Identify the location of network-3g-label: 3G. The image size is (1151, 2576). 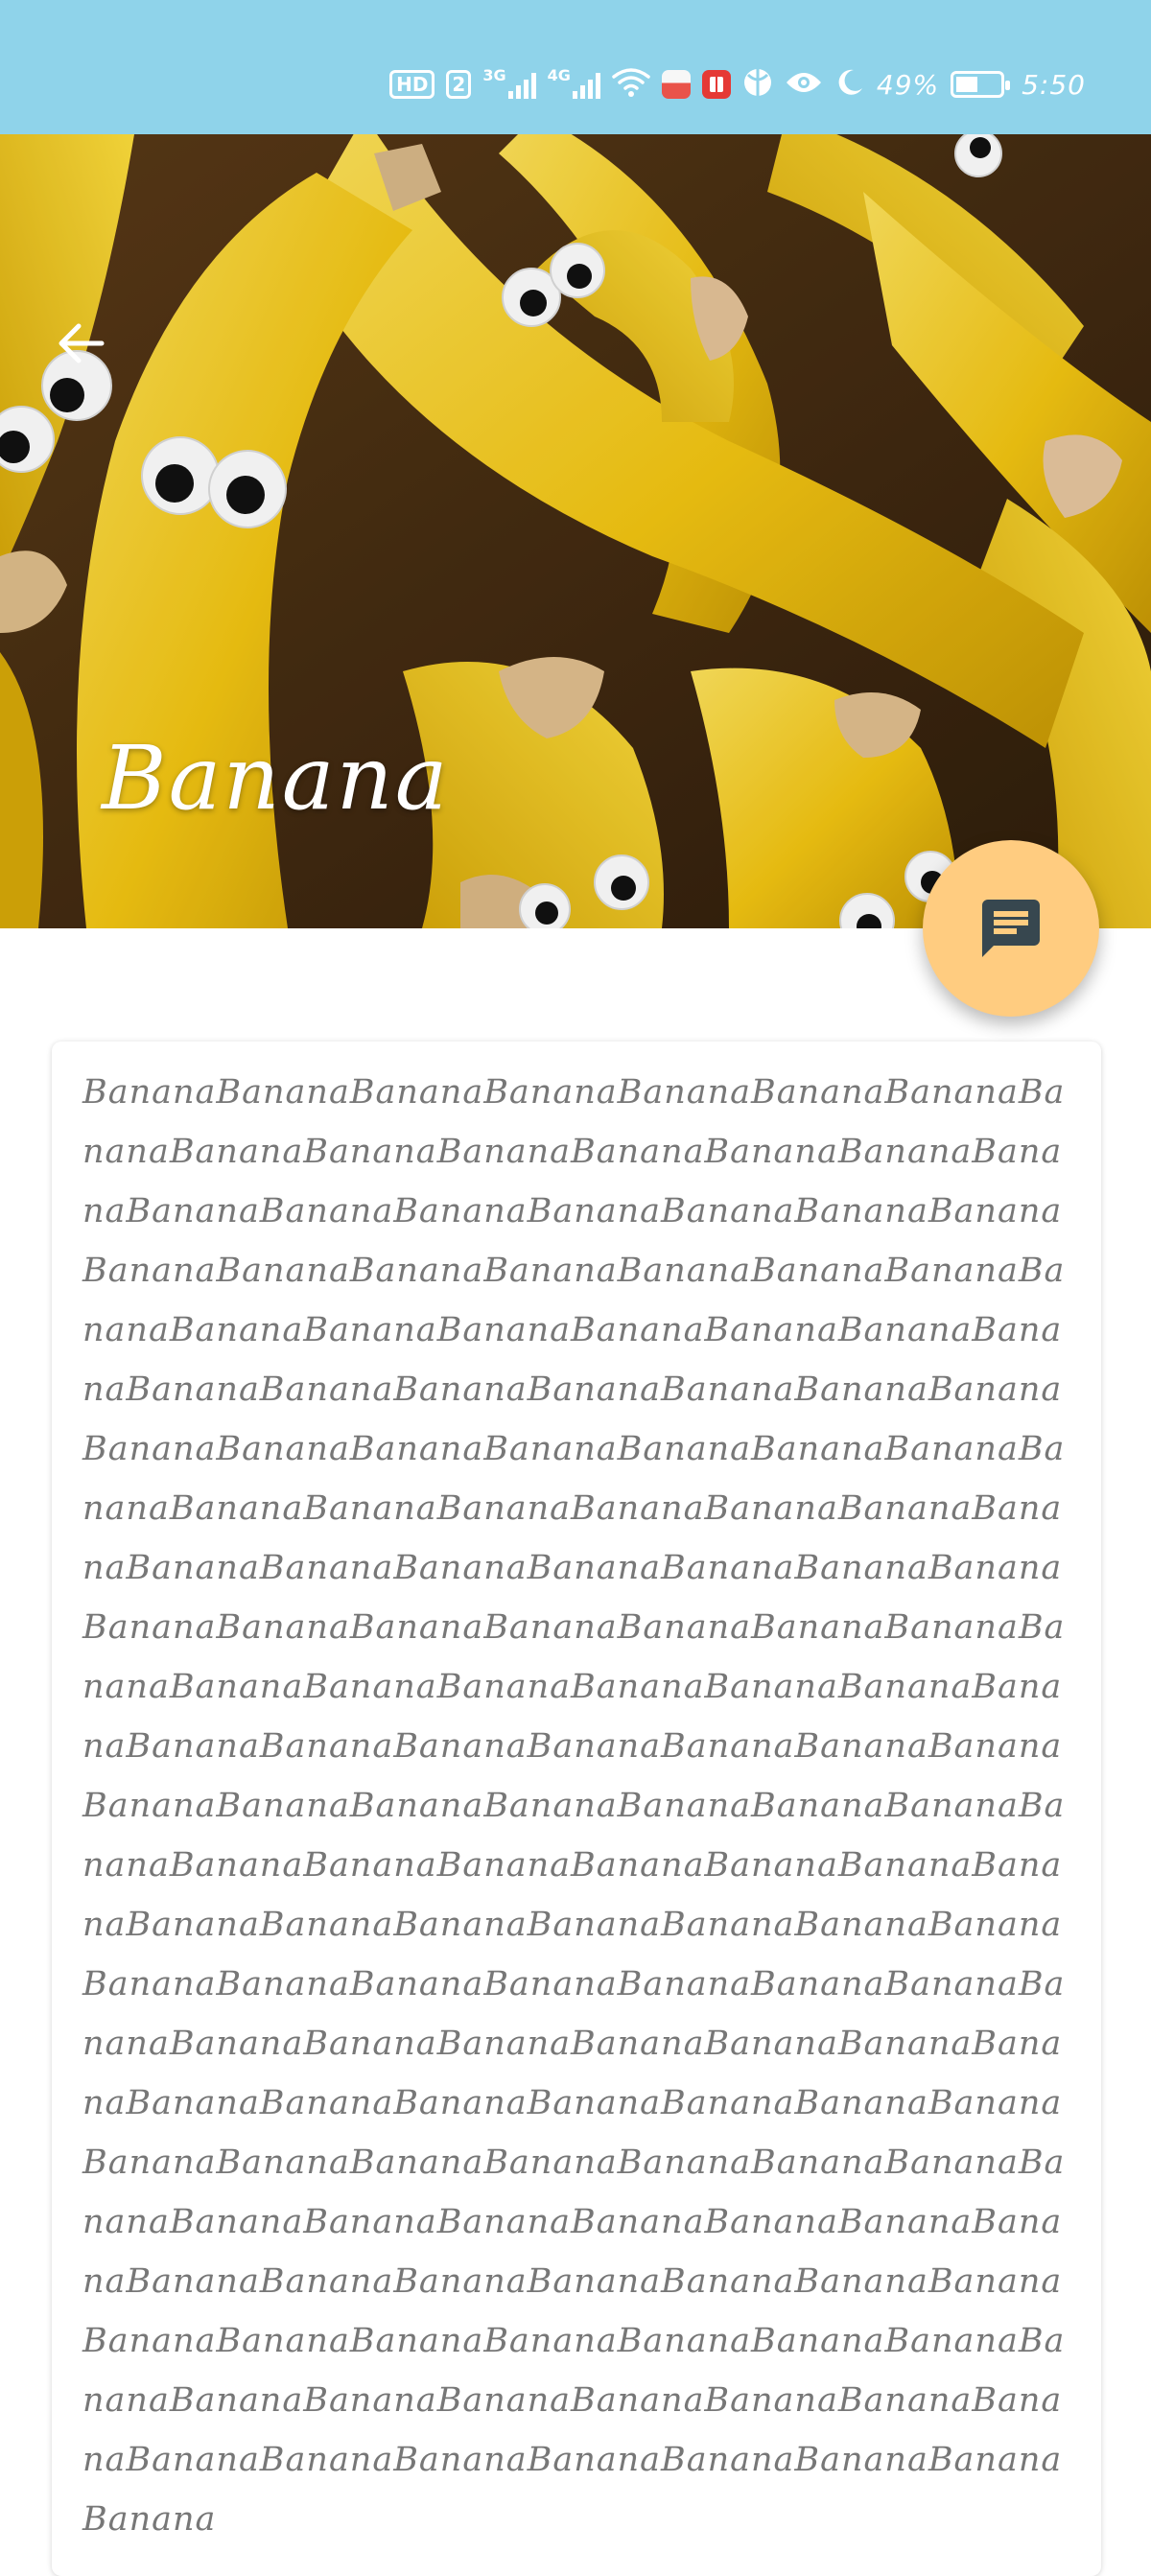
(494, 74).